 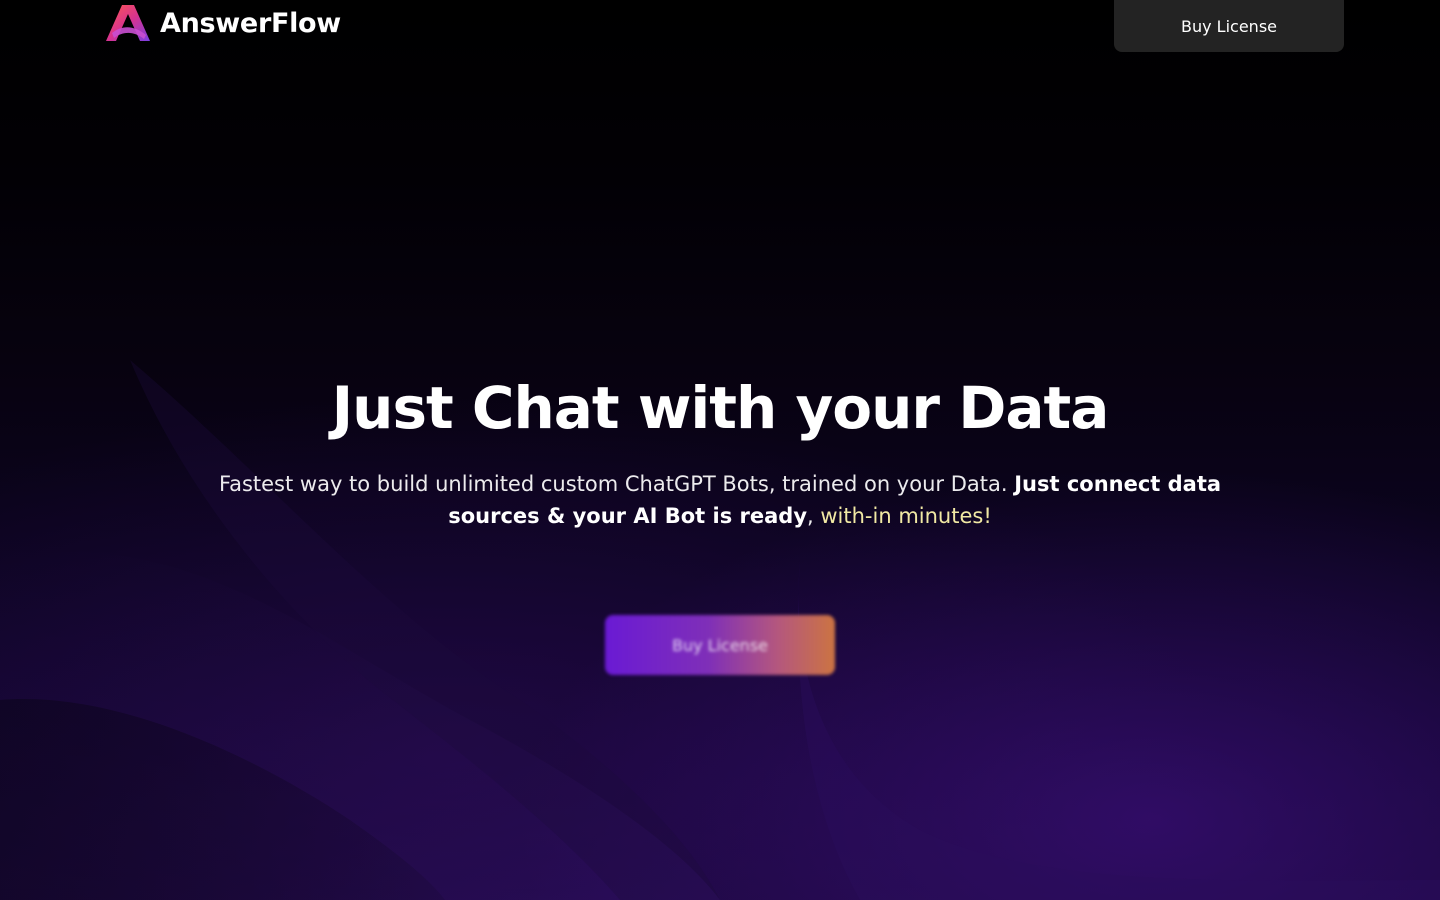 What do you see at coordinates (128, 23) in the screenshot?
I see `answerflow-logo-icon` at bounding box center [128, 23].